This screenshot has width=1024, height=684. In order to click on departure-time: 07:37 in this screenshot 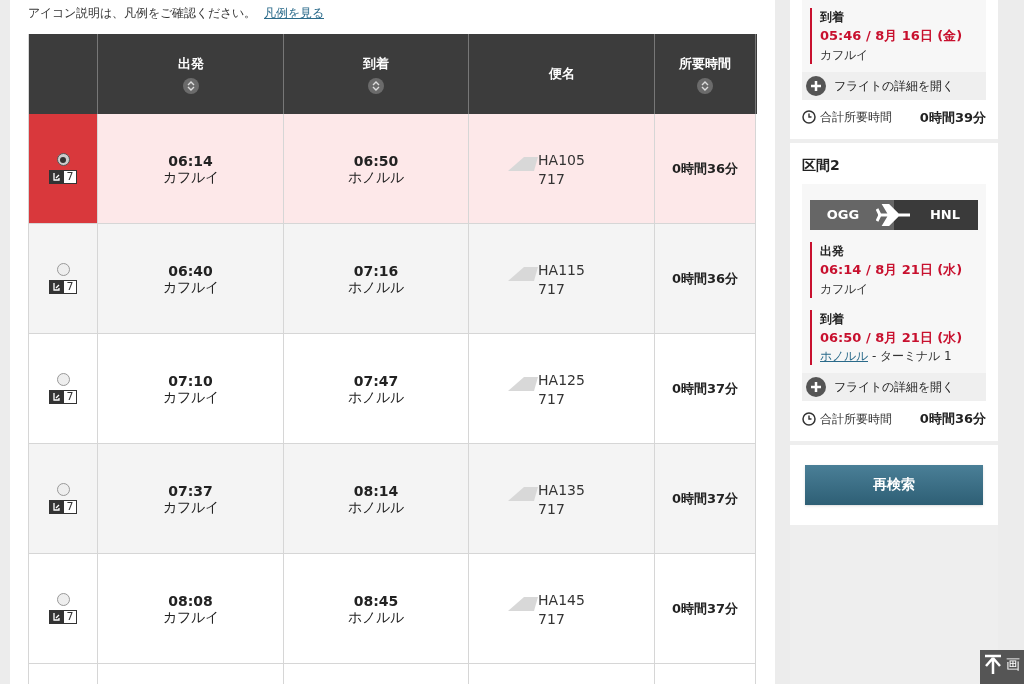, I will do `click(190, 490)`.